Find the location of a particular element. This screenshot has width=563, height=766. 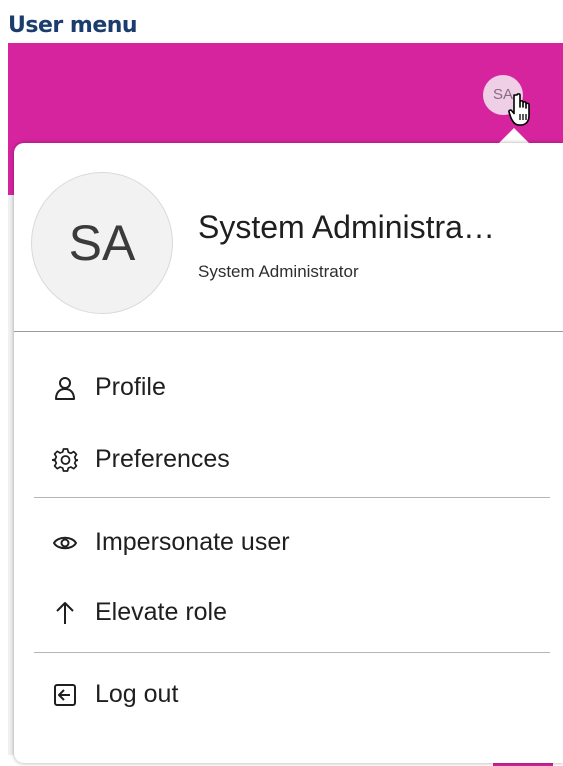

menu-item-preferences: Preferences is located at coordinates (288, 460).